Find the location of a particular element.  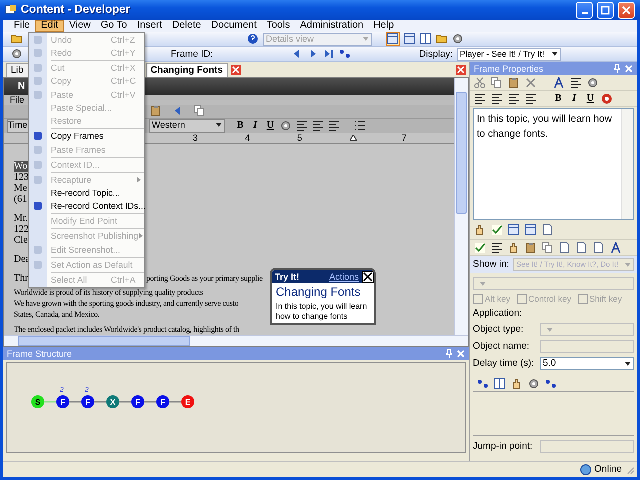

document-text: Me is located at coordinates (21, 188).